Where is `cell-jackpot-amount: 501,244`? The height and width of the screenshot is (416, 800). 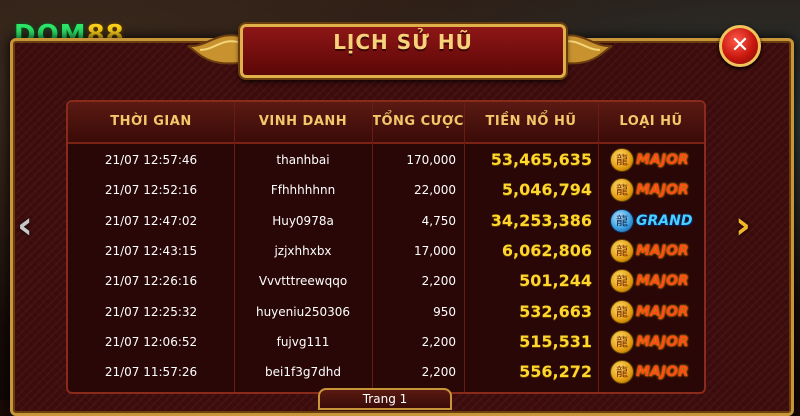 cell-jackpot-amount: 501,244 is located at coordinates (555, 281).